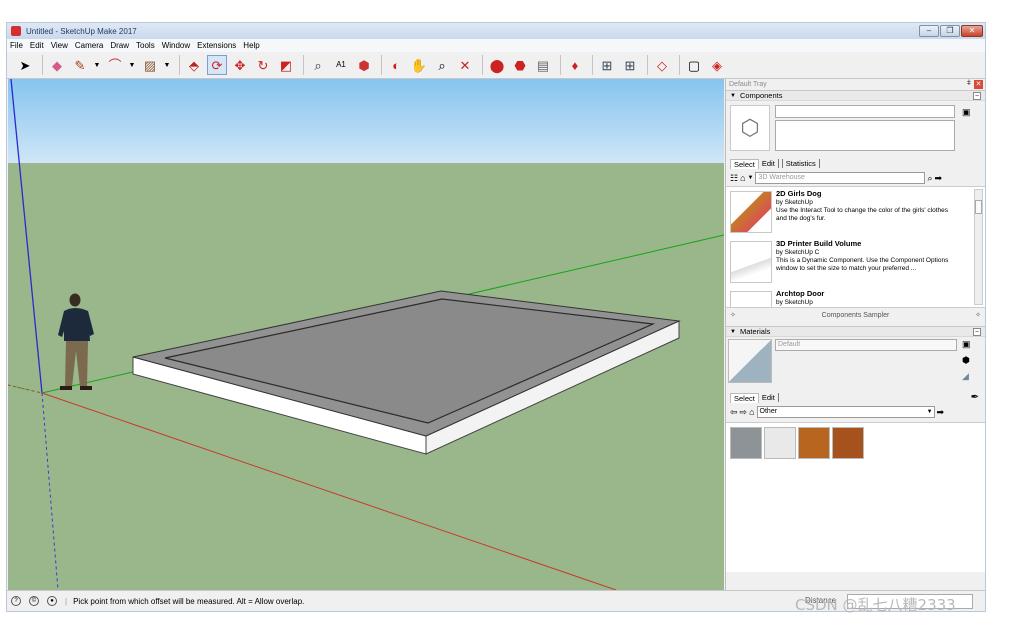  What do you see at coordinates (97, 65) in the screenshot?
I see `pencil-dropdown-icon: ▼` at bounding box center [97, 65].